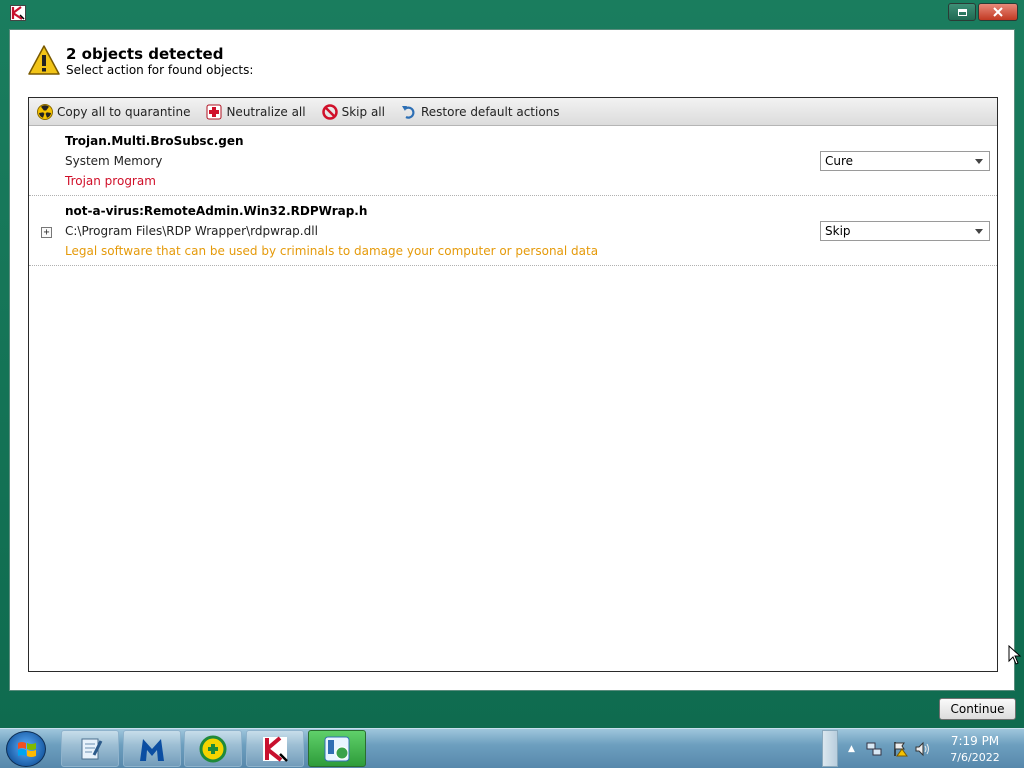  Describe the element at coordinates (124, 111) in the screenshot. I see `copy-all-to-quarantine-label: Copy all to quarantine` at that location.